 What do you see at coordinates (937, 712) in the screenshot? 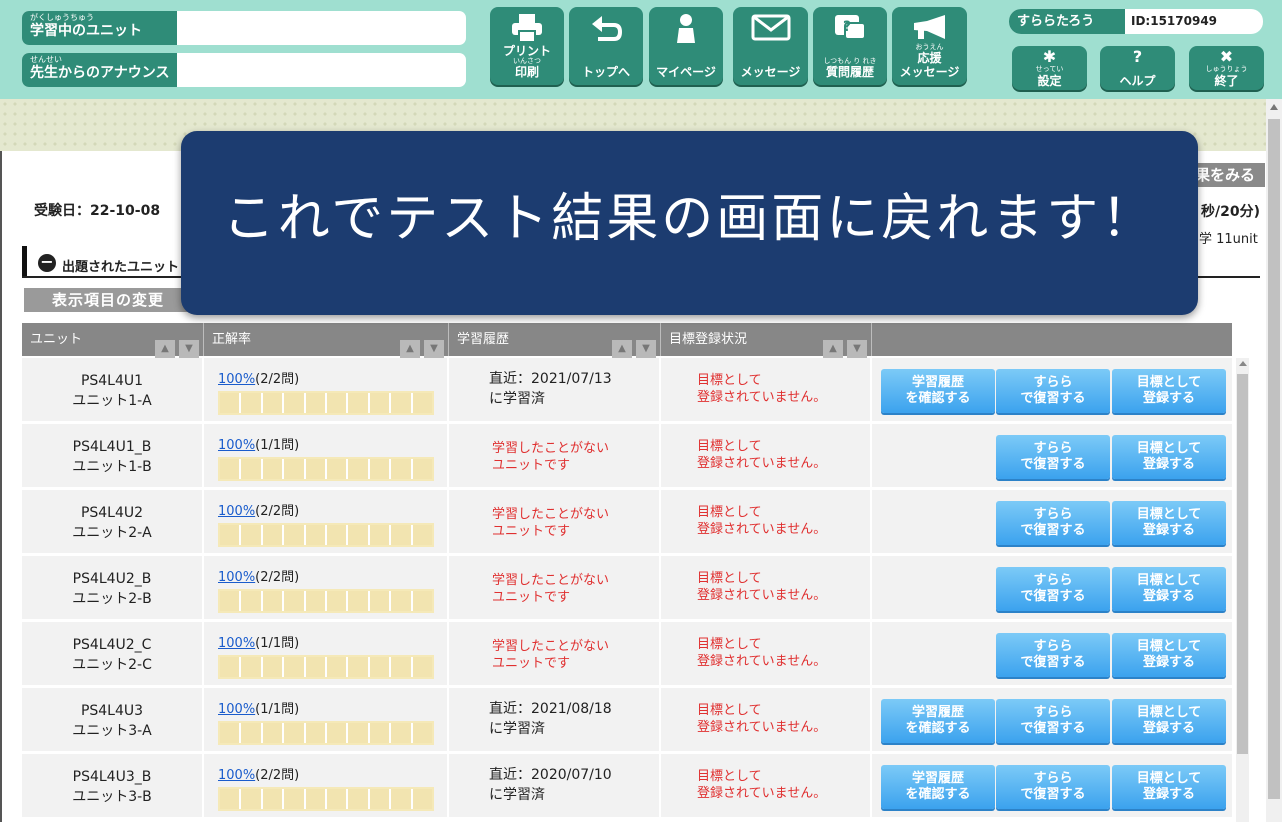
I see `view-history-label1: 学習履歴` at bounding box center [937, 712].